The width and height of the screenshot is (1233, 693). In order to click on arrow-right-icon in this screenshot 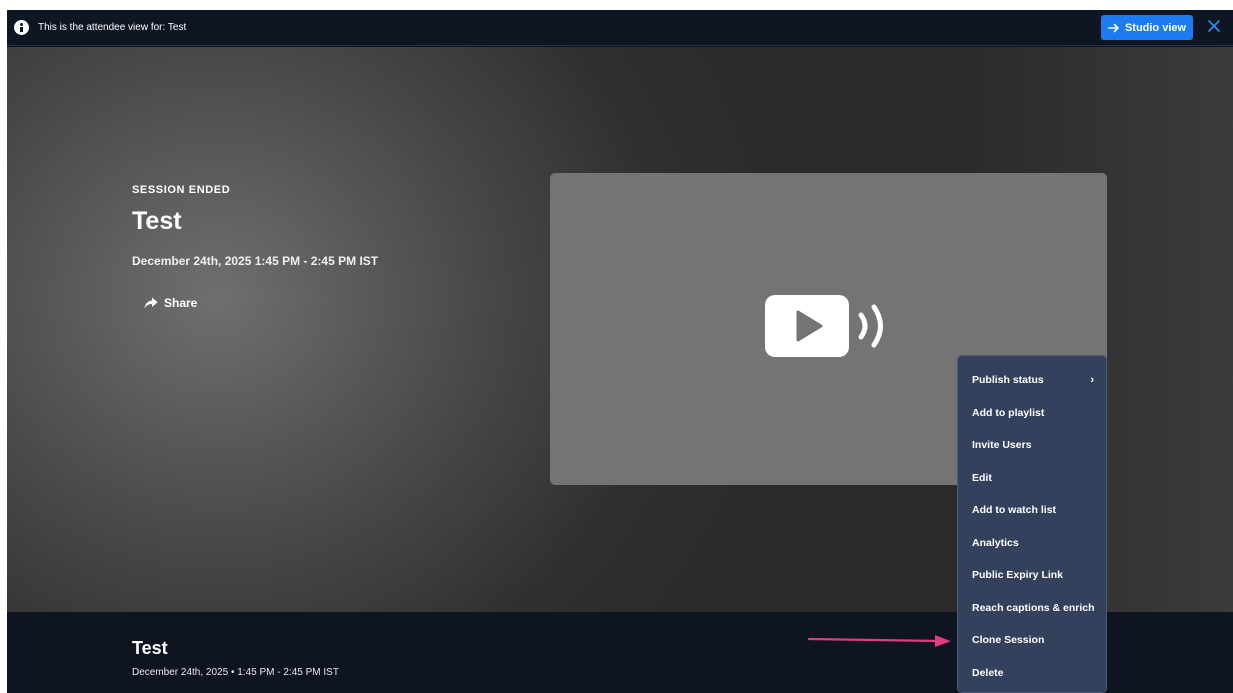, I will do `click(1113, 27)`.